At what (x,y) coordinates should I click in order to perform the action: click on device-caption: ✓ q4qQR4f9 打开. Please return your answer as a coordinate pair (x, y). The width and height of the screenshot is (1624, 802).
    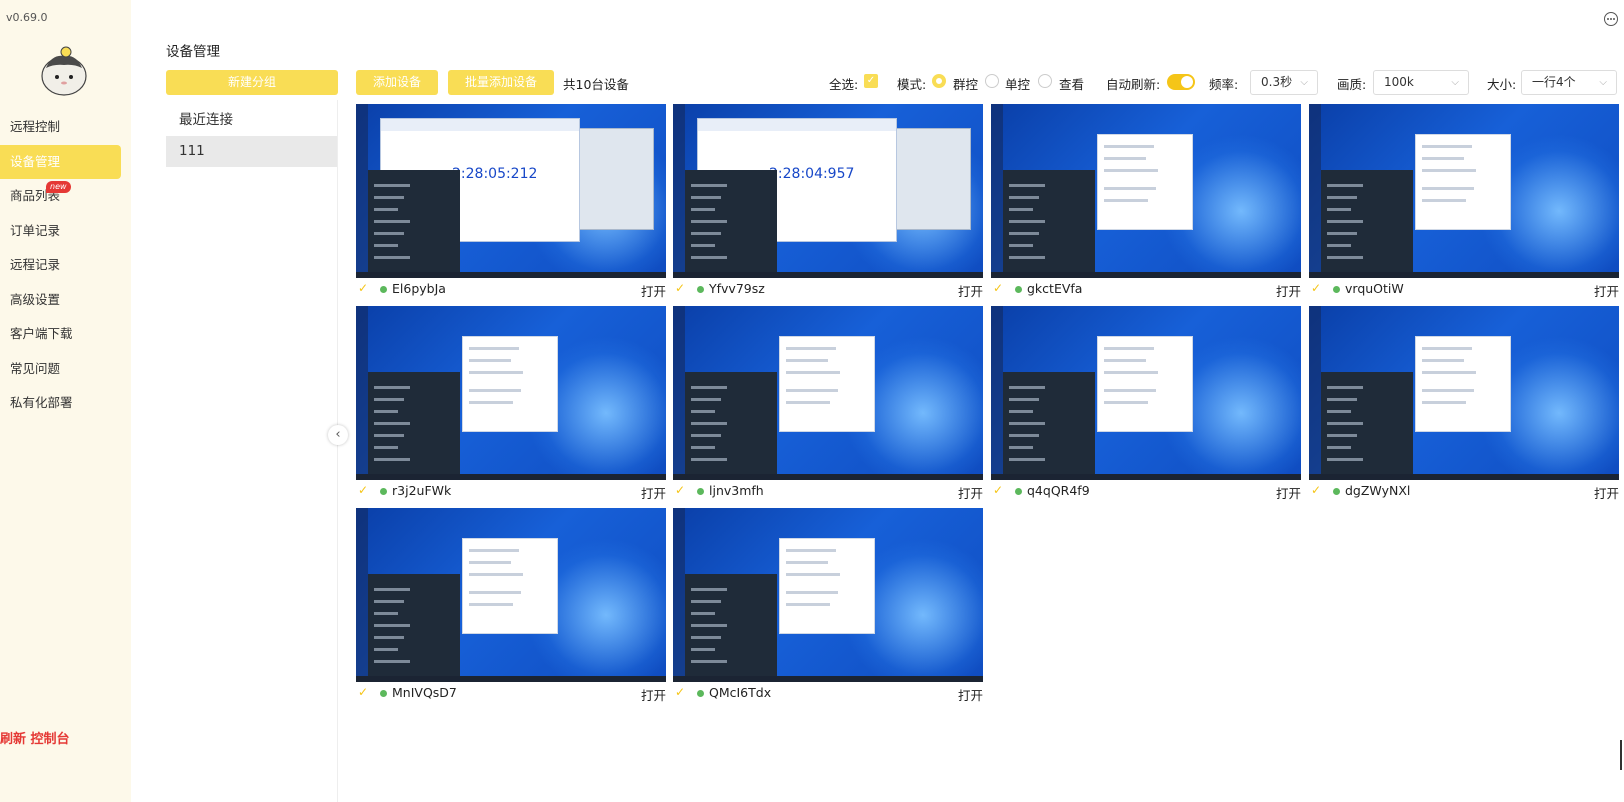
    Looking at the image, I should click on (1146, 492).